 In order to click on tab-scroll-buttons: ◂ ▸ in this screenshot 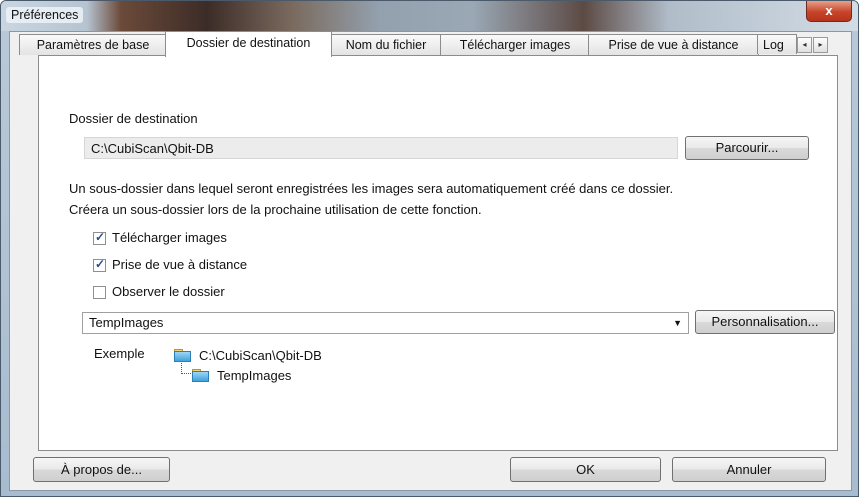, I will do `click(813, 45)`.